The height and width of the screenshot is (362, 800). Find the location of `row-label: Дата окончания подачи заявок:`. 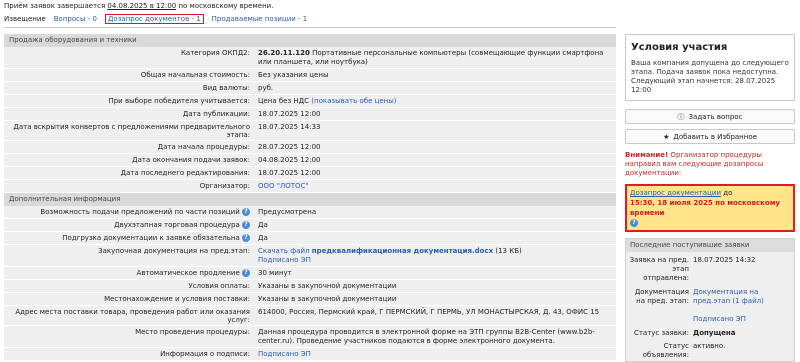

row-label: Дата окончания подачи заявок: is located at coordinates (191, 160).